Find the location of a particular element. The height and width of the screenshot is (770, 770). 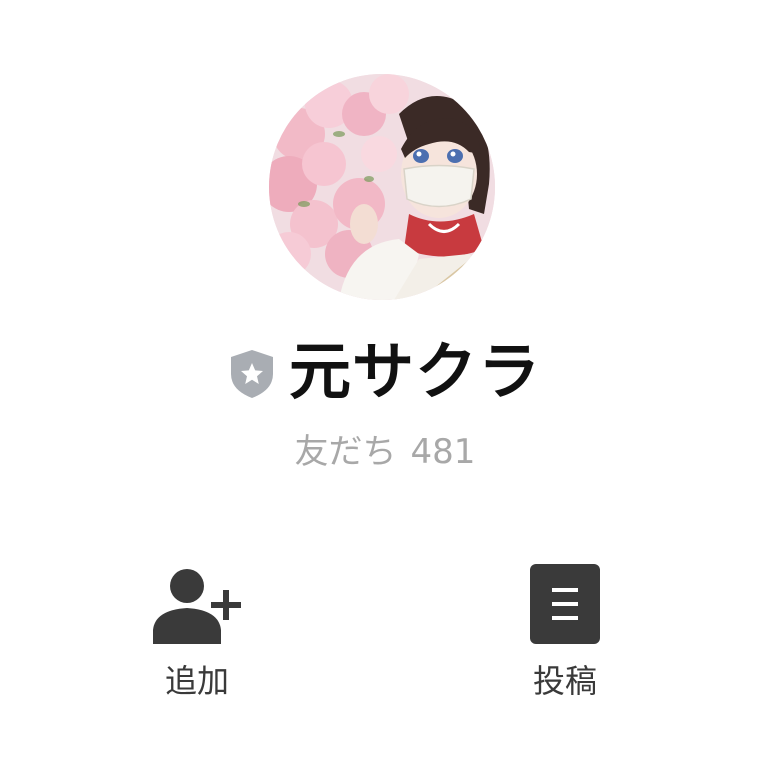

post-icon is located at coordinates (565, 604).